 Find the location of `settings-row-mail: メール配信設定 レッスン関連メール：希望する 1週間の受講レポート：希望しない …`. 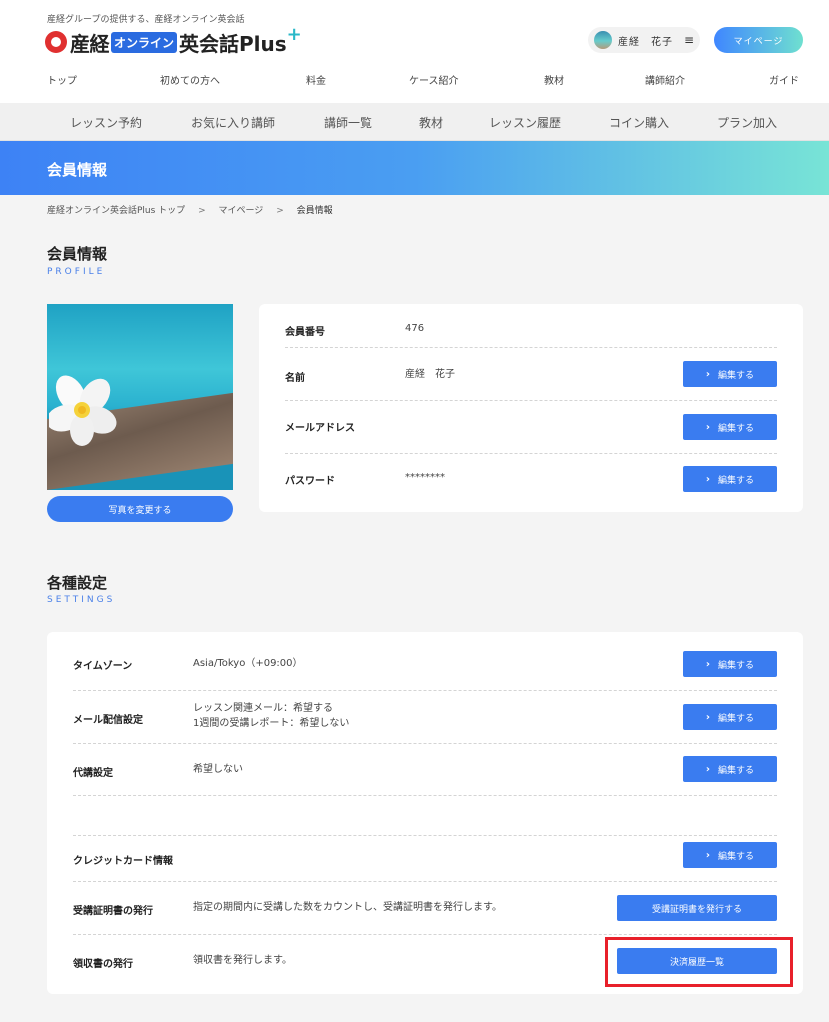

settings-row-mail: メール配信設定 レッスン関連メール：希望する 1週間の受講レポート：希望しない … is located at coordinates (425, 717).